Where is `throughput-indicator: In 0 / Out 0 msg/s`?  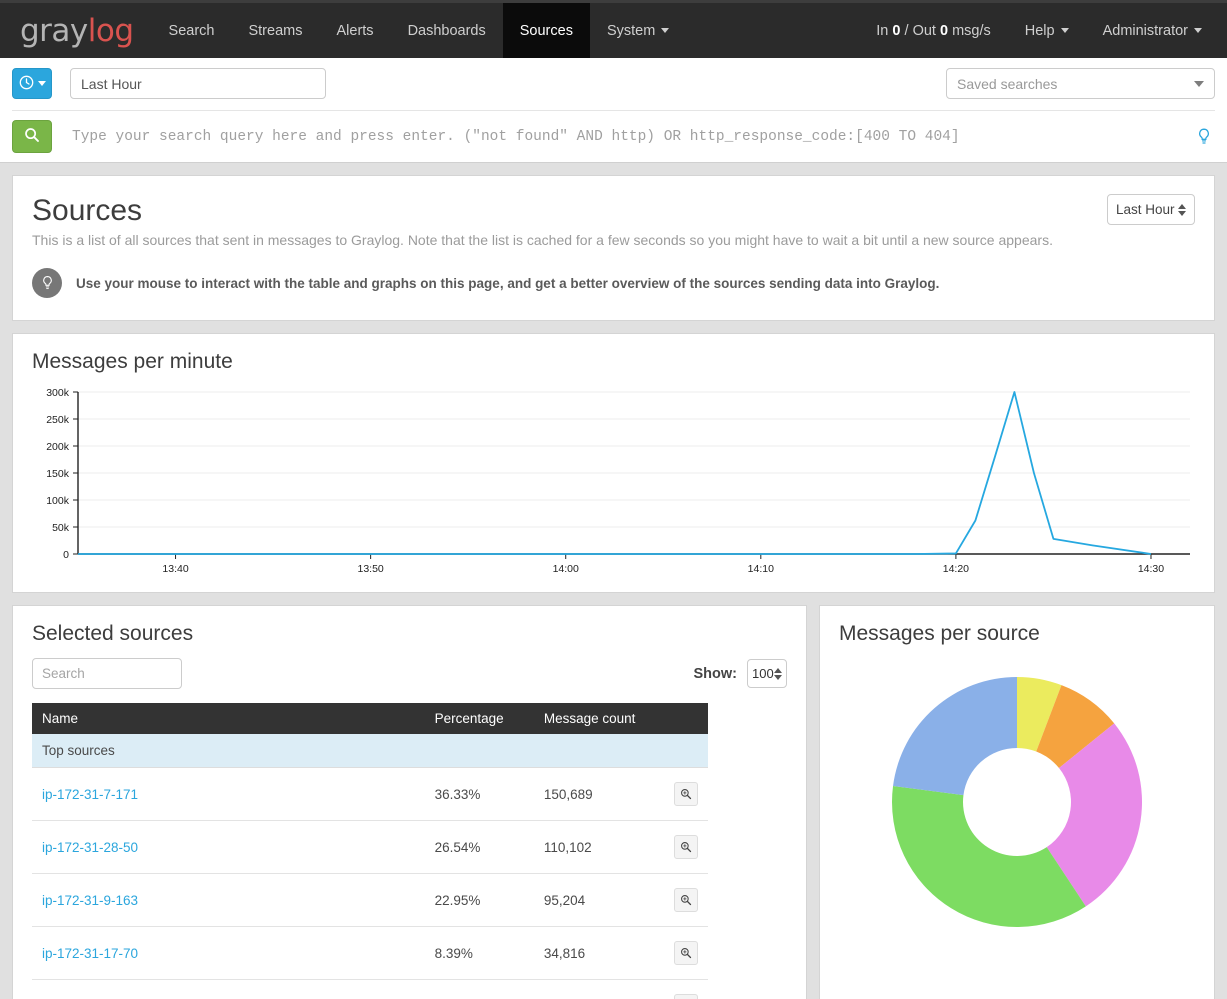 throughput-indicator: In 0 / Out 0 msg/s is located at coordinates (933, 30).